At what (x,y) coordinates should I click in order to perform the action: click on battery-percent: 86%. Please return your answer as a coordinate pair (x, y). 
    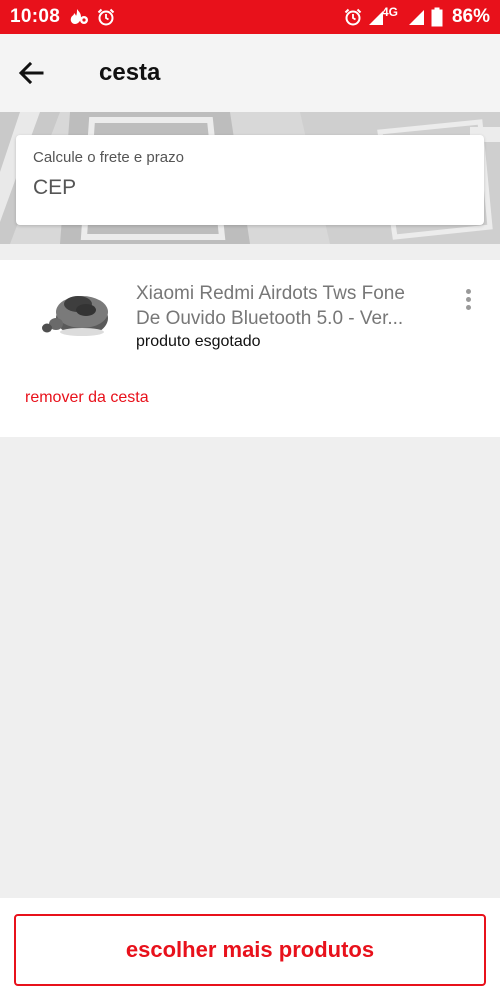
    Looking at the image, I should click on (470, 16).